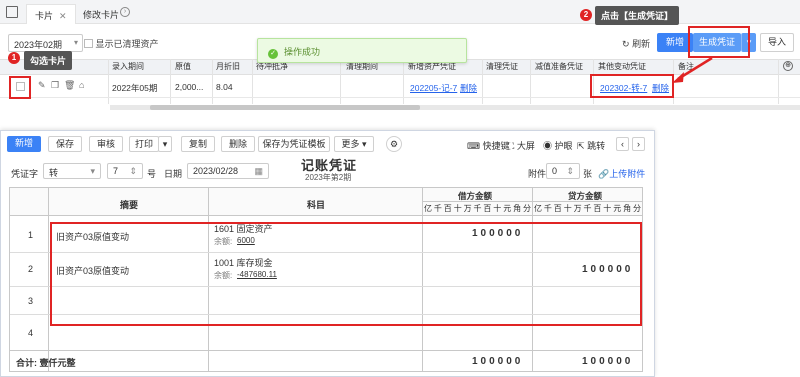  I want to click on close-icon: ✕, so click(63, 16).